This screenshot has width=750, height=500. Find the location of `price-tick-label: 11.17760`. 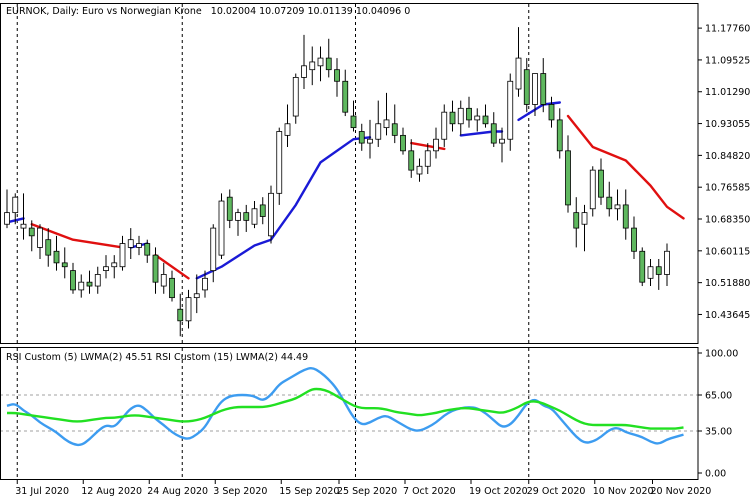

price-tick-label: 11.17760 is located at coordinates (727, 29).